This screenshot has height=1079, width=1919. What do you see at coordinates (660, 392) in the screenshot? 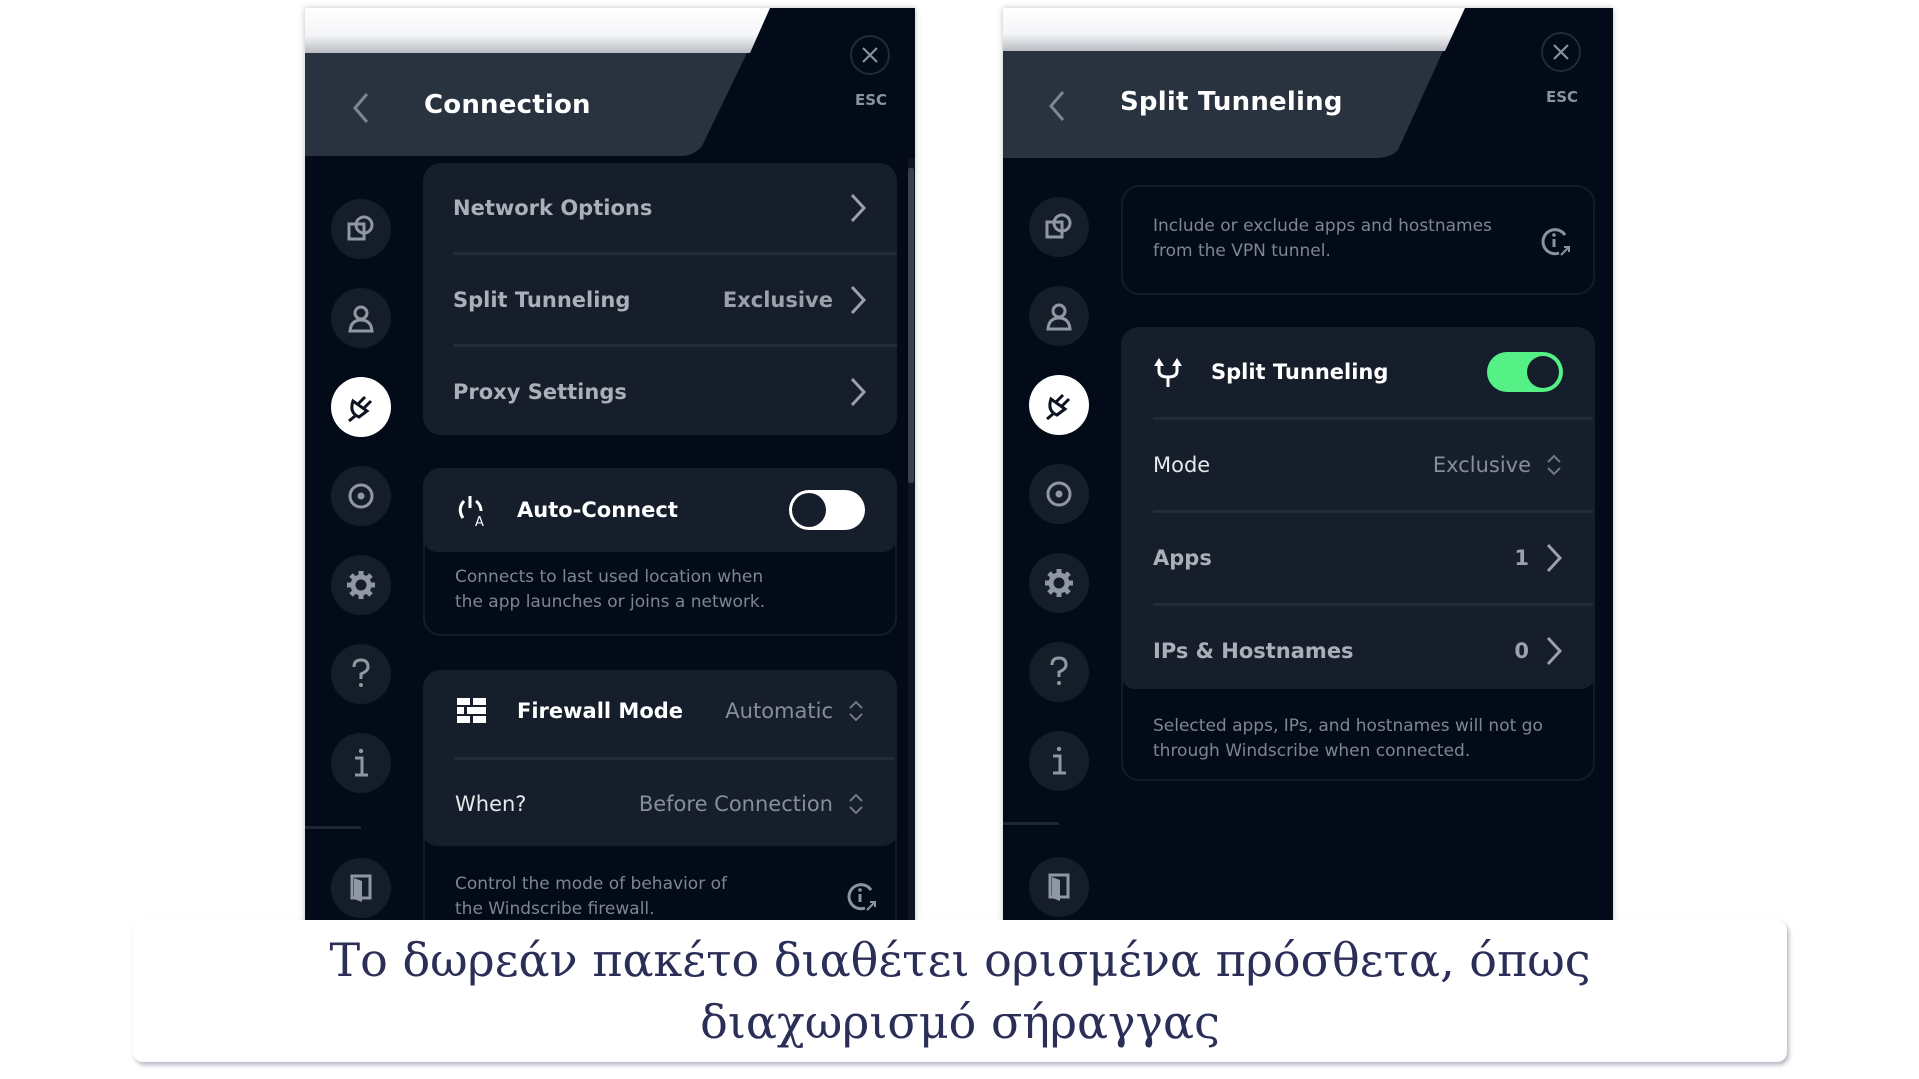
I see `proxy-settings-row: Proxy Settings` at bounding box center [660, 392].